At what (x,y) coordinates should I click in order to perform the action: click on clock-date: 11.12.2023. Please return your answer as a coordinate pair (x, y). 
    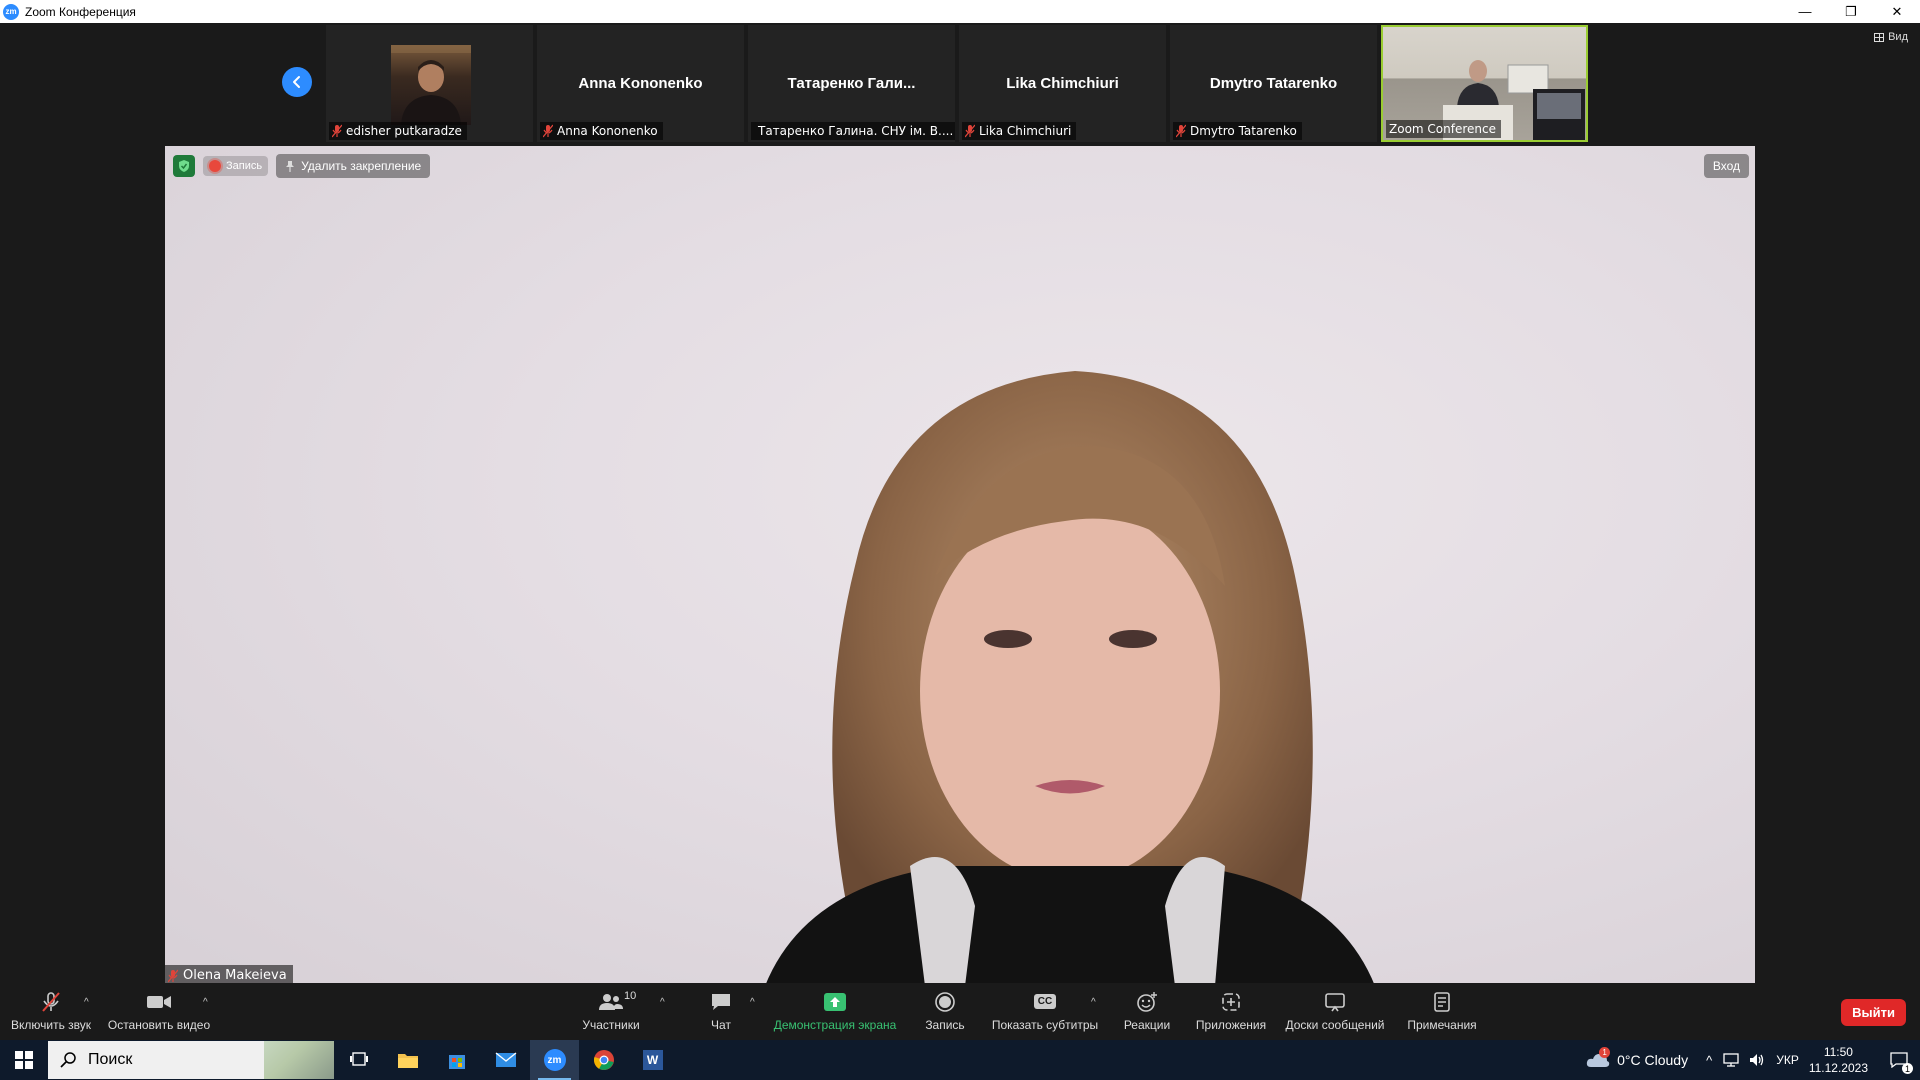
    Looking at the image, I should click on (1838, 1068).